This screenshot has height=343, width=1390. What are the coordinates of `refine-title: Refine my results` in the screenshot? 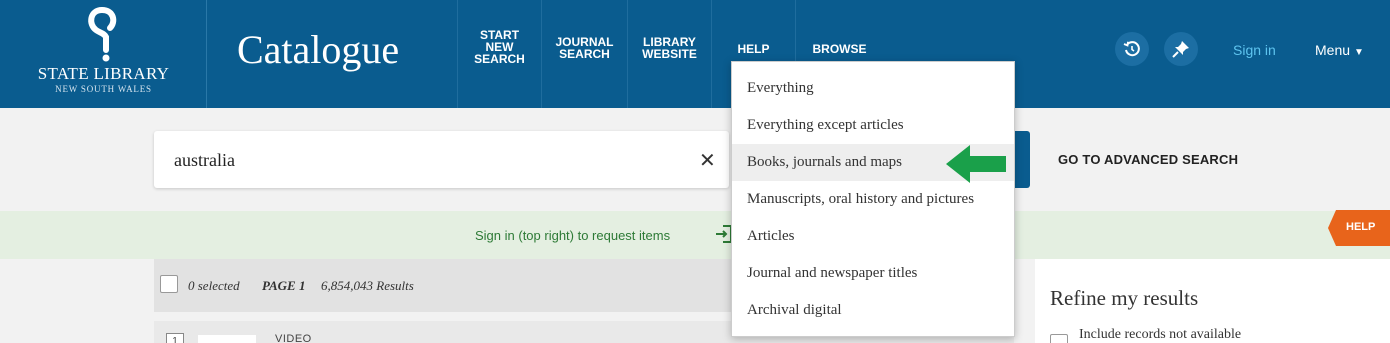 It's located at (1124, 298).